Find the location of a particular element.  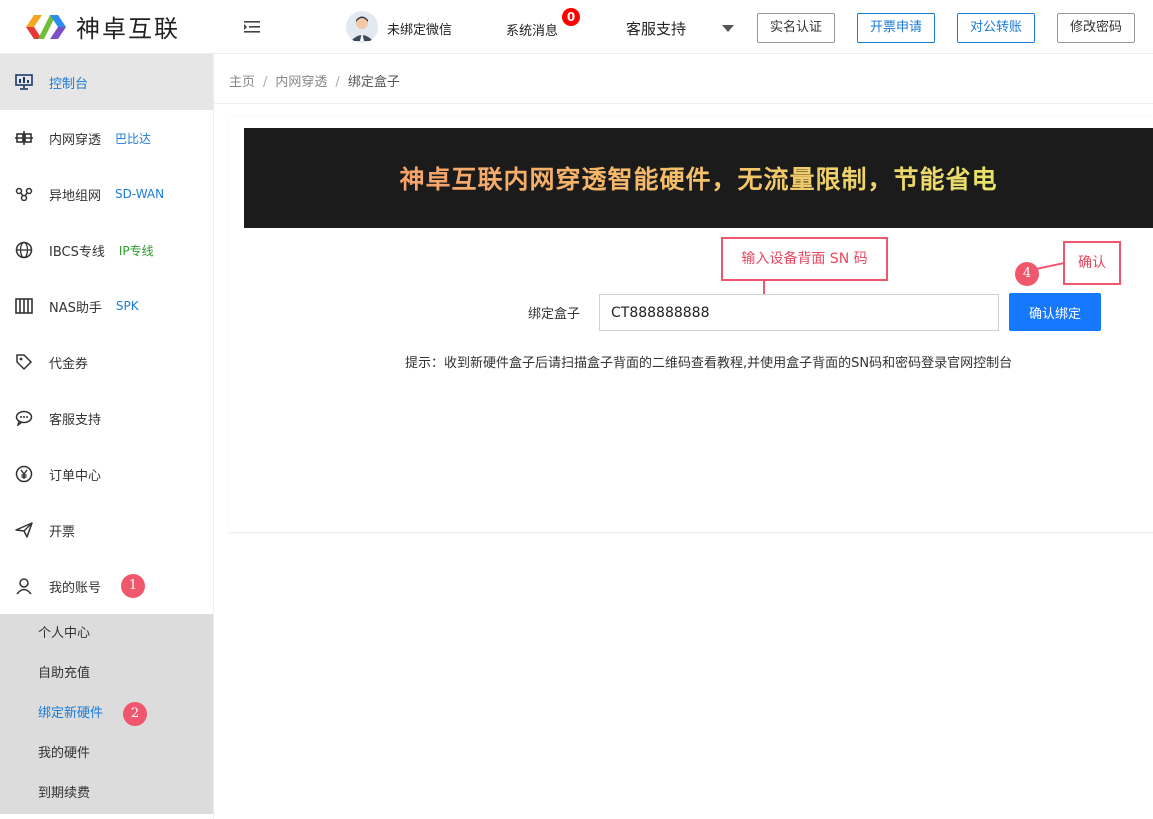

sidebar-item-label: 我的账号 is located at coordinates (75, 588).